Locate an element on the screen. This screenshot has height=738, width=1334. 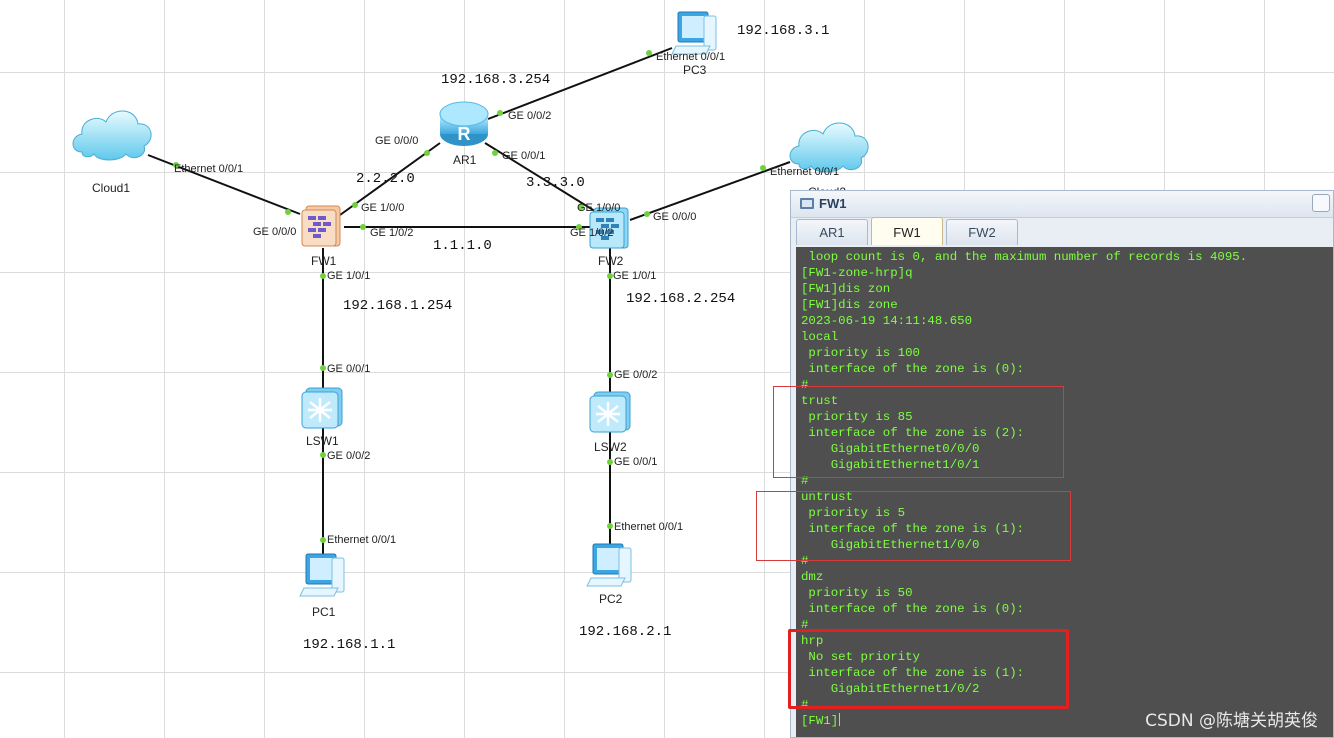
terminal-line: priority is 100 is located at coordinates (860, 353).